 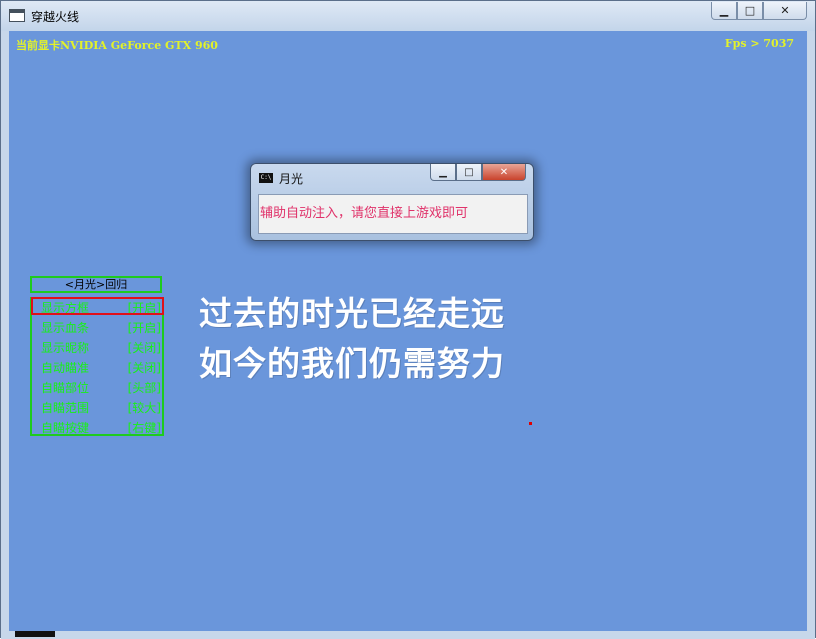 What do you see at coordinates (101, 389) in the screenshot?
I see `menu-item: 自瞄部位 [头部]` at bounding box center [101, 389].